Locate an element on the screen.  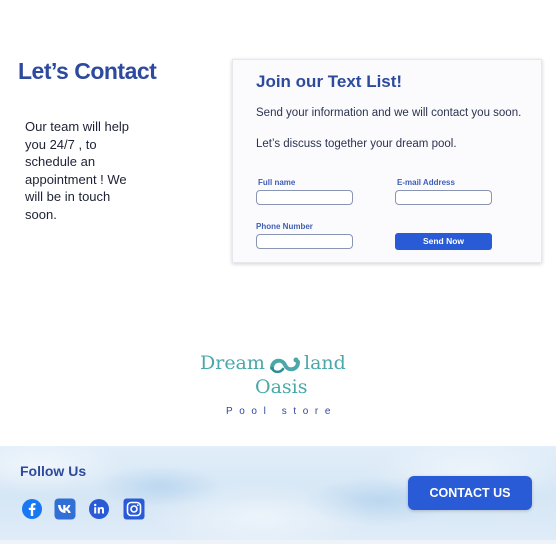
linkedin-icon is located at coordinates (99, 509).